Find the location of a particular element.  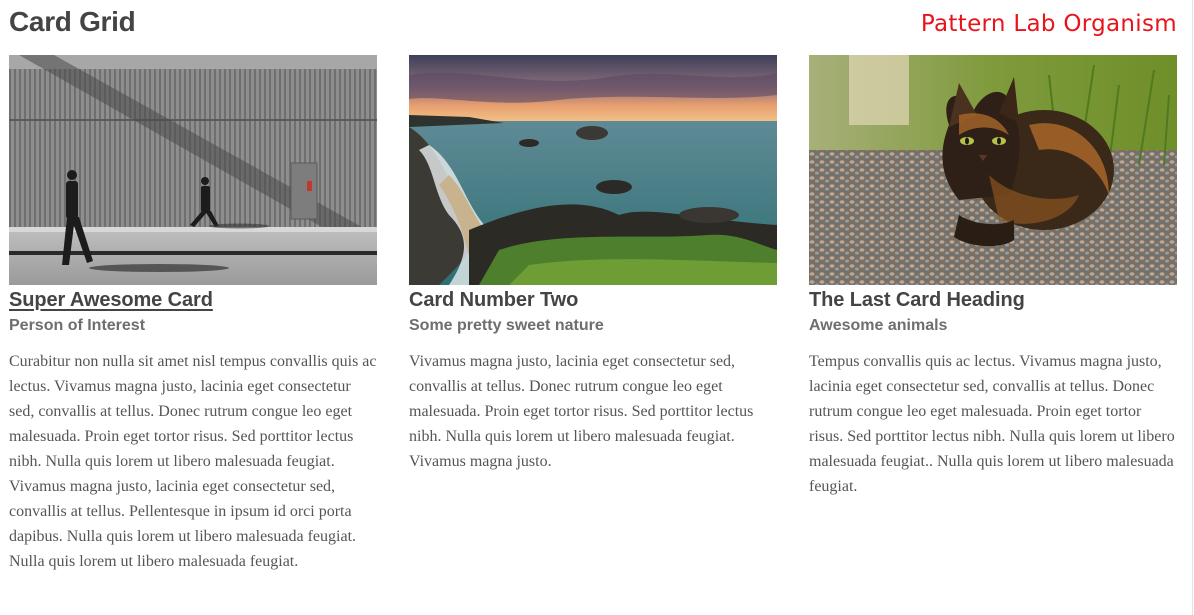

card-heading: The Last Card Heading is located at coordinates (917, 300).